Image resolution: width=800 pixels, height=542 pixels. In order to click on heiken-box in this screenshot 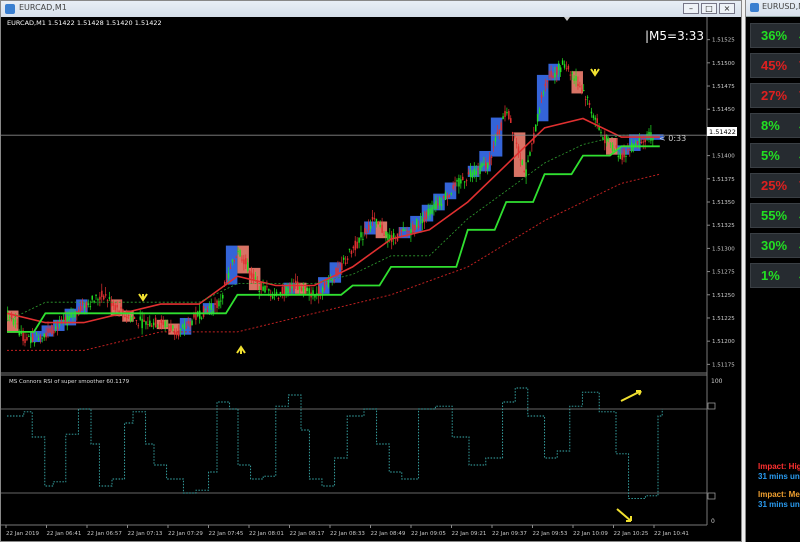, I will do `click(59, 325)`.